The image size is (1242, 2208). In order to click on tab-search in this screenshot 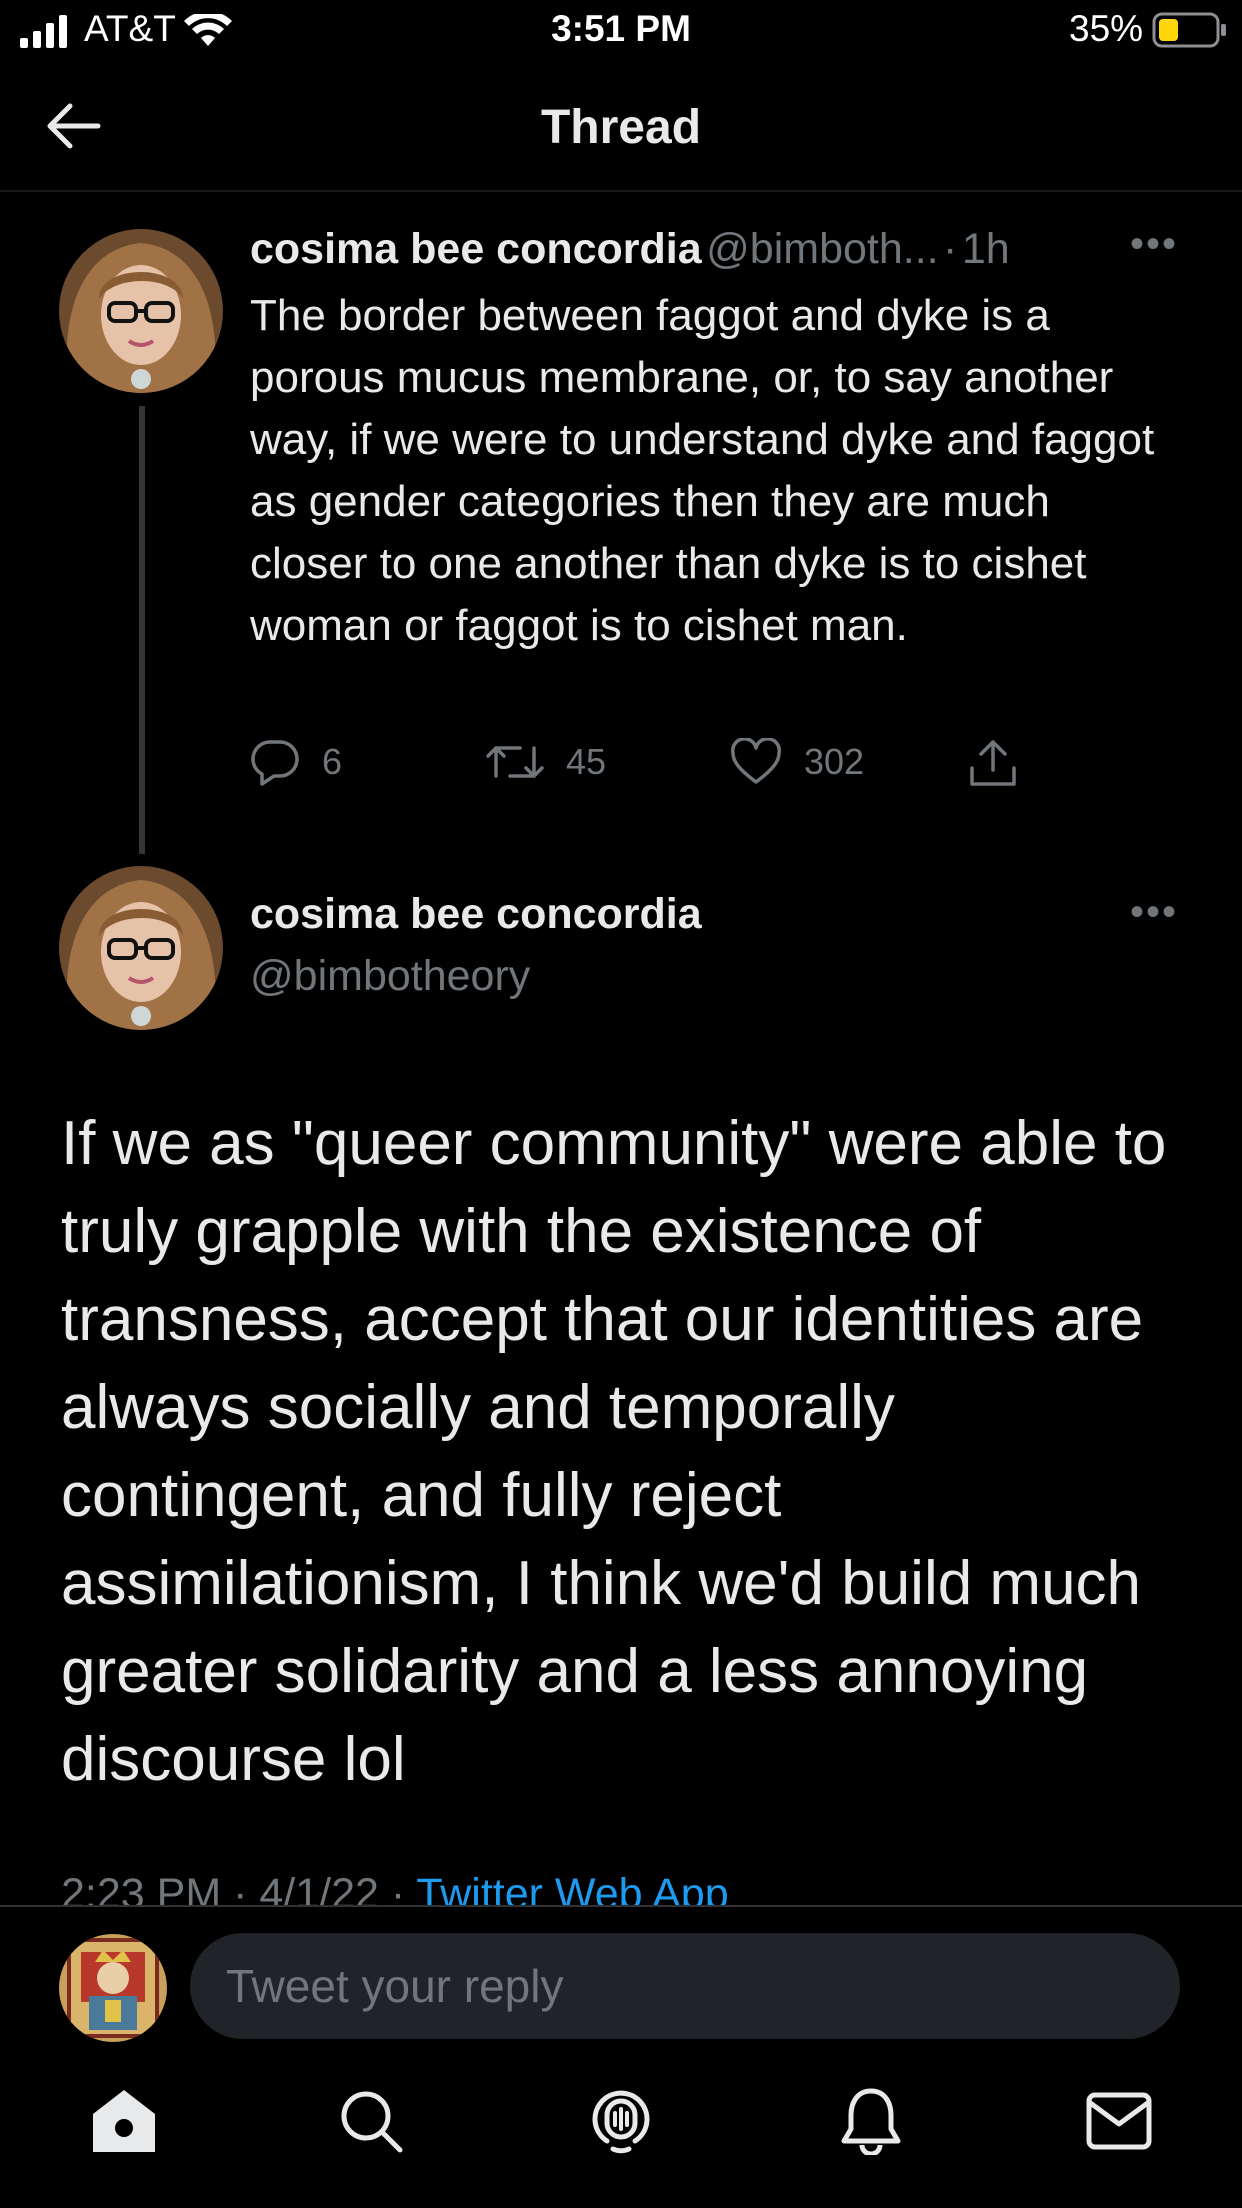, I will do `click(371, 2121)`.